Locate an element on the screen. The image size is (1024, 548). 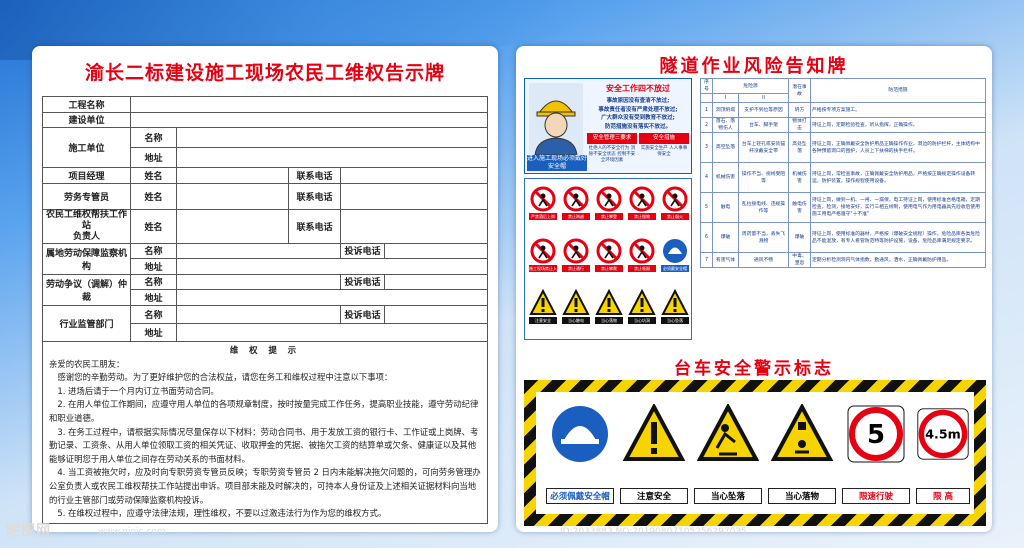
label-person-name: 姓名 is located at coordinates (153, 226).